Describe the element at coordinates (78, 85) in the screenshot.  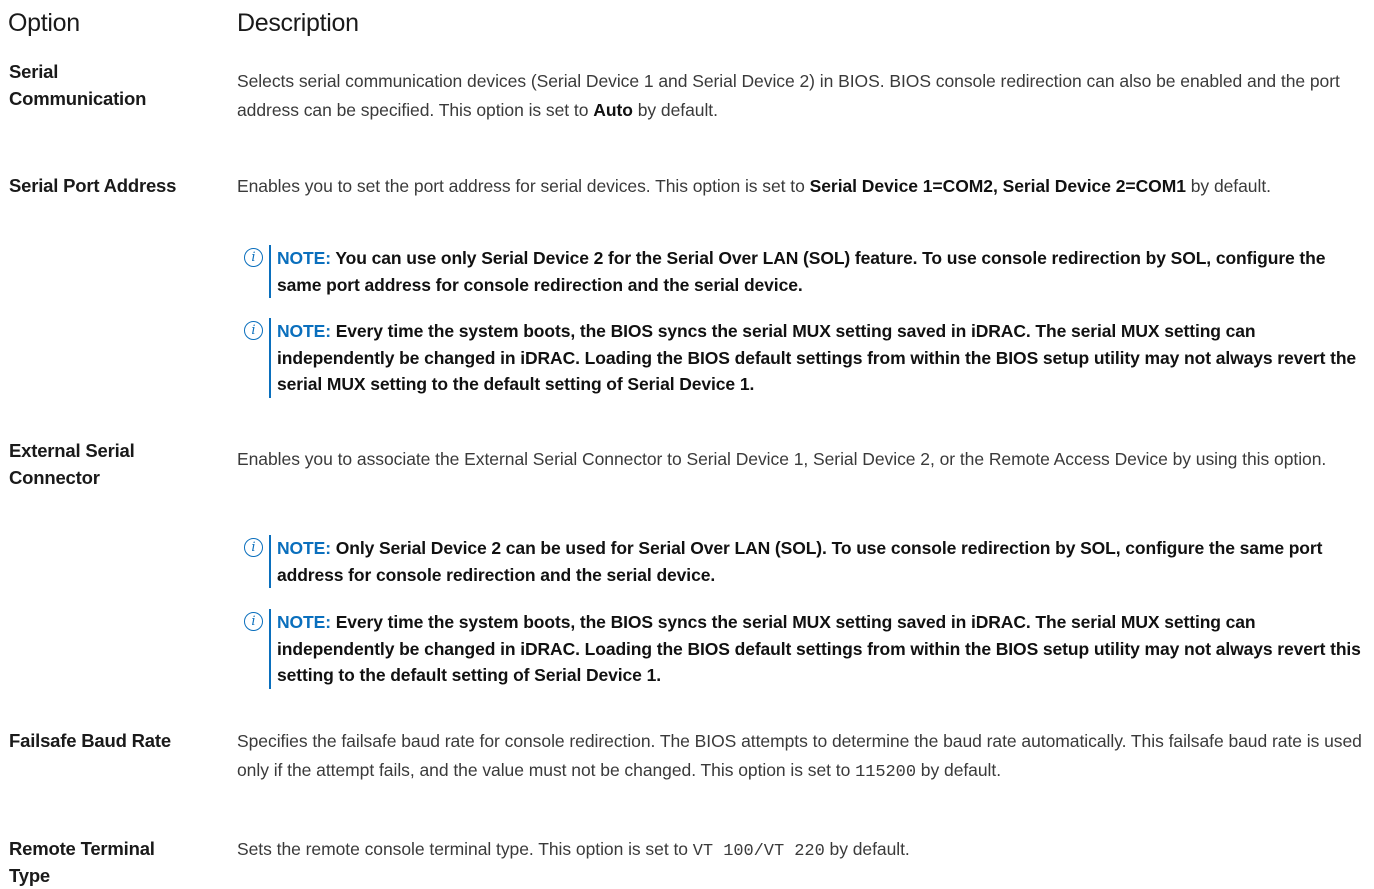
I see `option-serial-communication: Serial Communication` at that location.